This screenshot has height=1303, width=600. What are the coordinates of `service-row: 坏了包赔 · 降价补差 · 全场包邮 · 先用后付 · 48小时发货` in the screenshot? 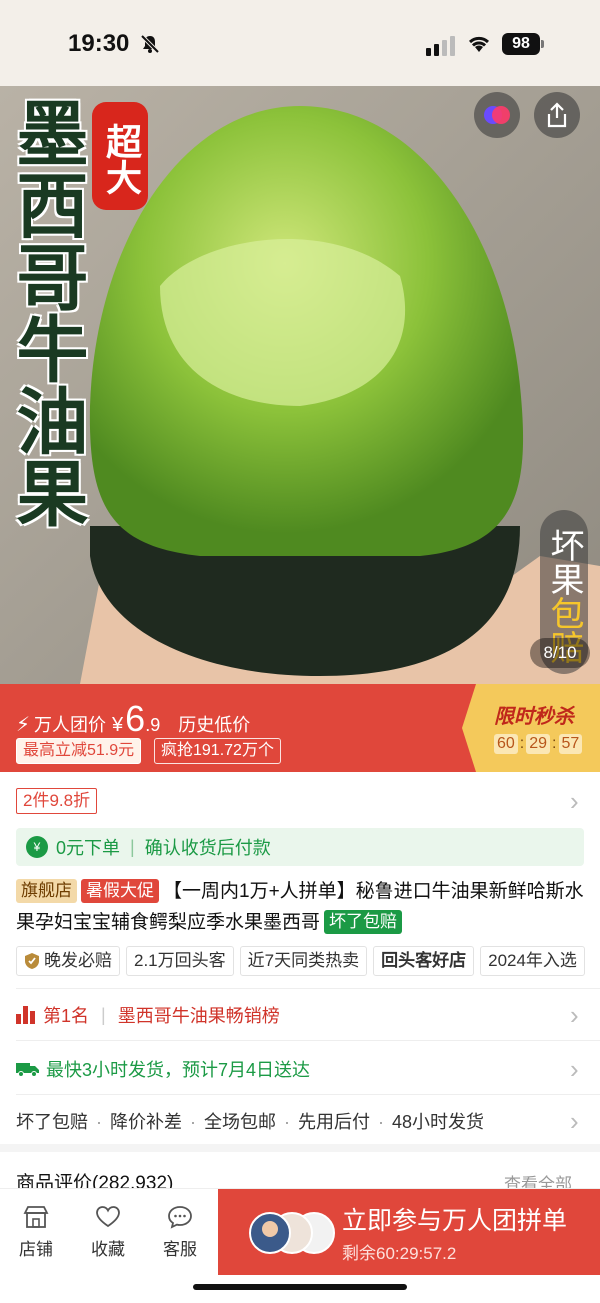 It's located at (250, 1121).